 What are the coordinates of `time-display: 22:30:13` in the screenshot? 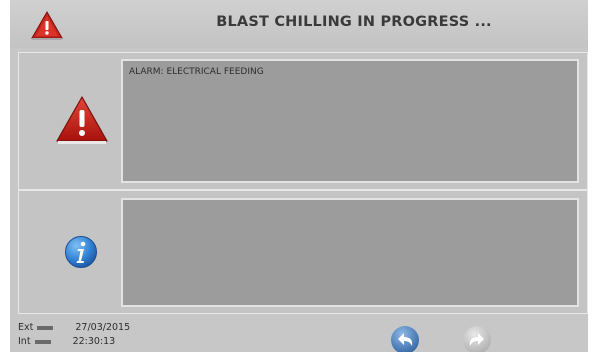 It's located at (94, 341).